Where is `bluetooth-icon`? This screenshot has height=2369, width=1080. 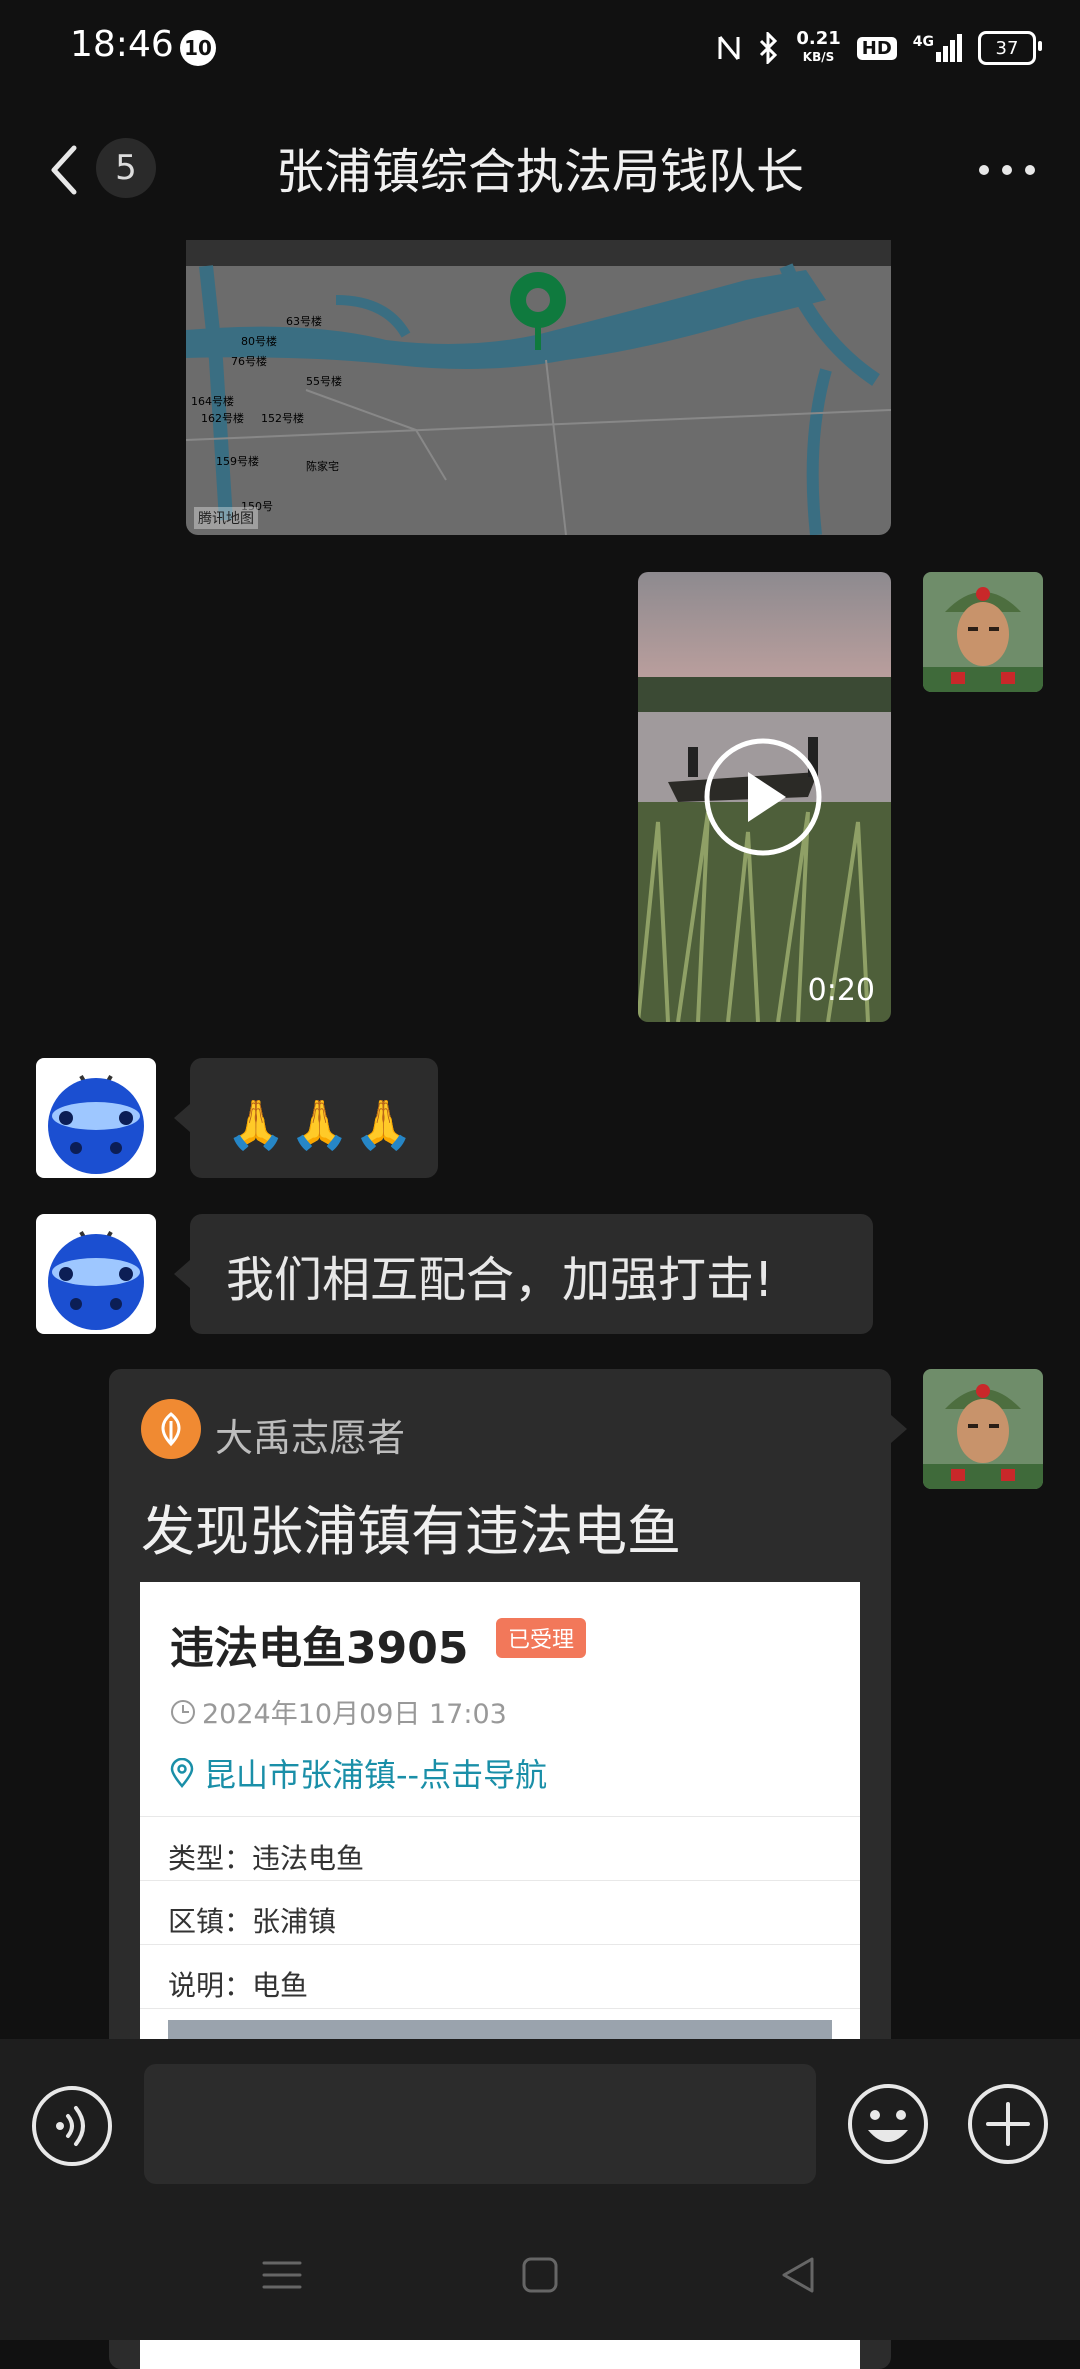 bluetooth-icon is located at coordinates (769, 48).